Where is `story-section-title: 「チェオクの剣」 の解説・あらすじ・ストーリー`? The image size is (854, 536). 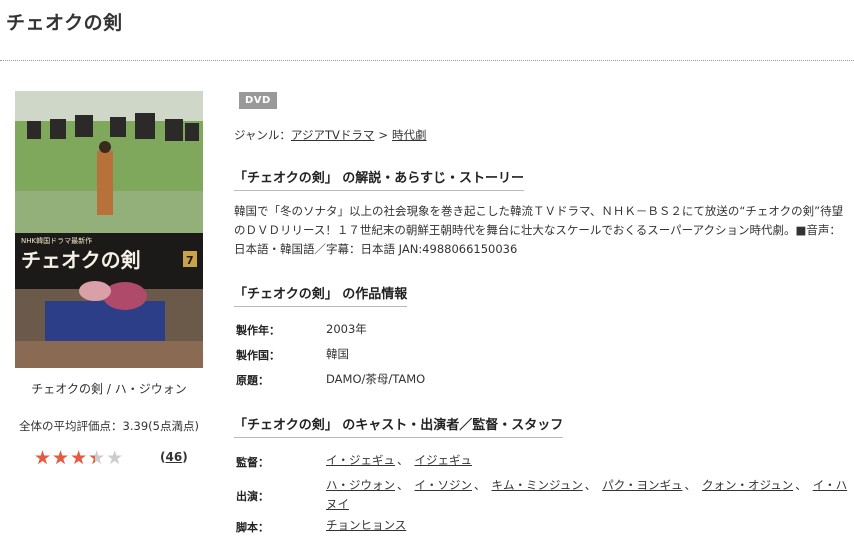 story-section-title: 「チェオクの剣」 の解説・あらすじ・ストーリー is located at coordinates (379, 179).